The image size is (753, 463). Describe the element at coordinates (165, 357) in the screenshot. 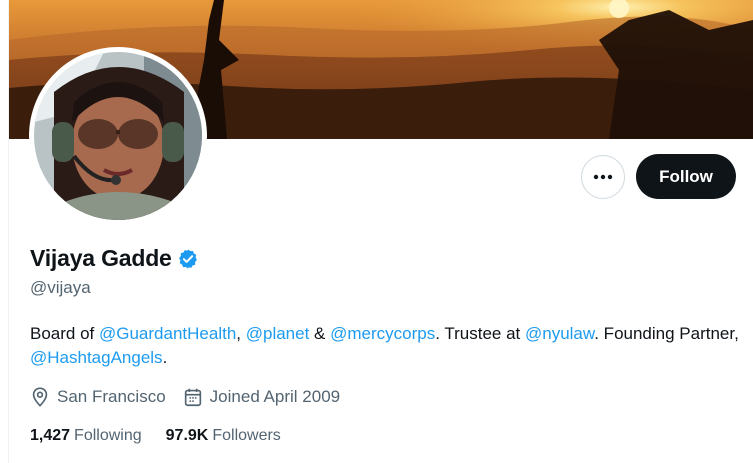

I see `bio-text: .` at that location.